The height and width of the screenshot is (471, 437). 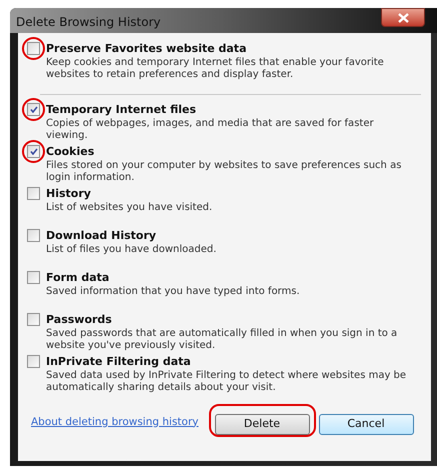 What do you see at coordinates (101, 236) in the screenshot?
I see `option-label: Download History` at bounding box center [101, 236].